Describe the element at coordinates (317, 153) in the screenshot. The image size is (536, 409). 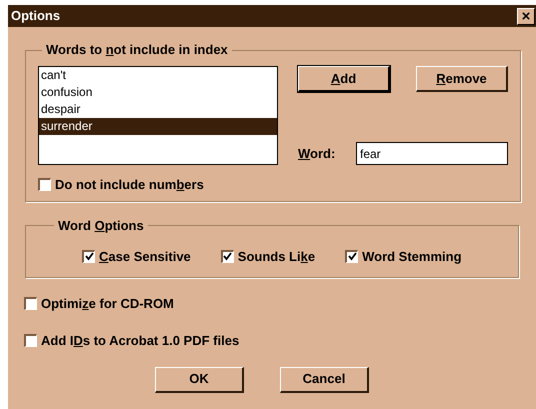
I see `field-label: Word:` at that location.